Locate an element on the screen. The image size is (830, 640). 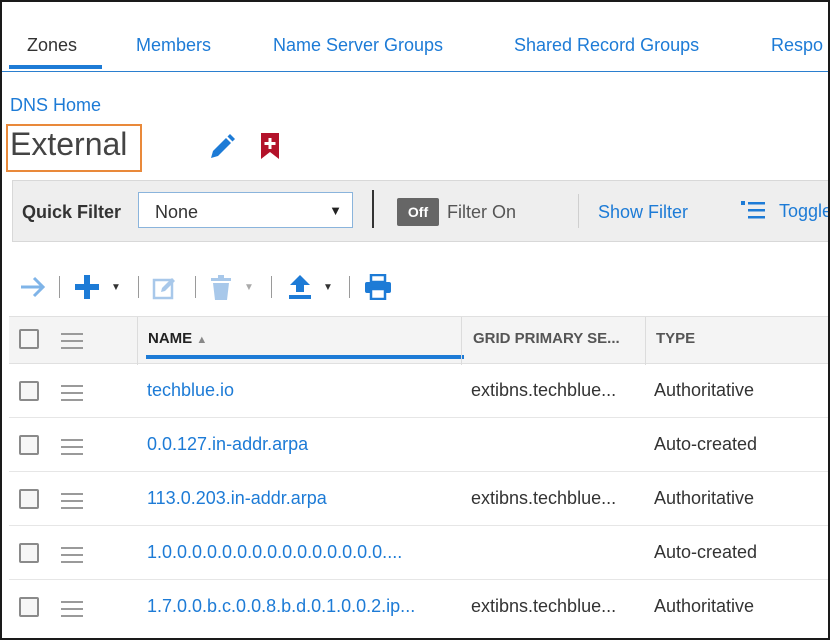
list-toggle-icon is located at coordinates (753, 211).